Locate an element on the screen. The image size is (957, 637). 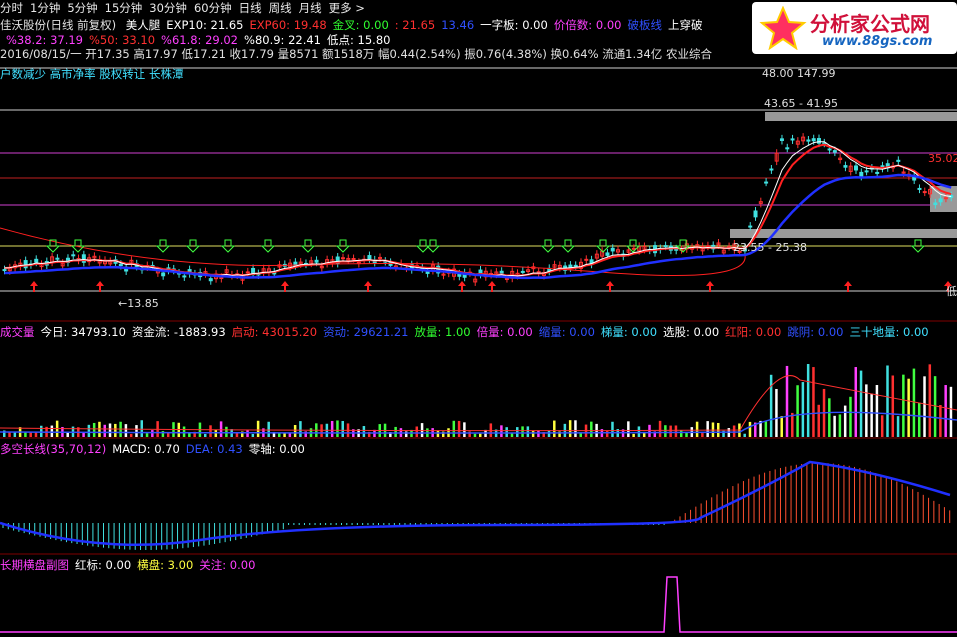
vol-header-item-2: 资金流: -1883.93 is located at coordinates (178, 332).